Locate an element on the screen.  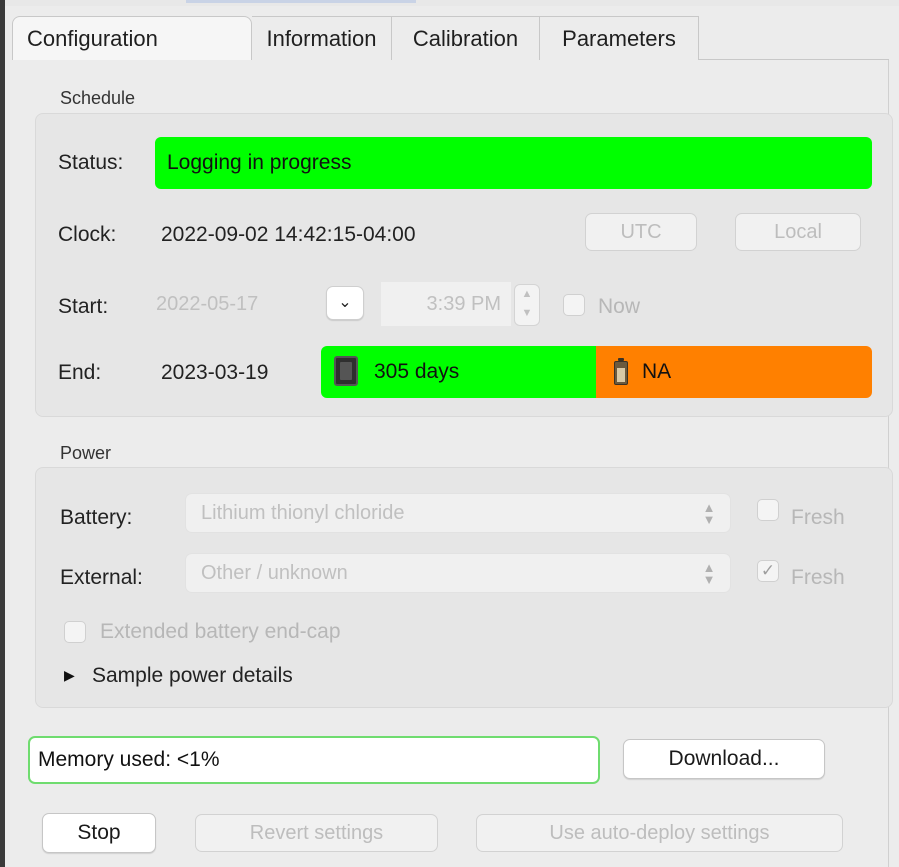
external-fresh-label: Fresh is located at coordinates (818, 577).